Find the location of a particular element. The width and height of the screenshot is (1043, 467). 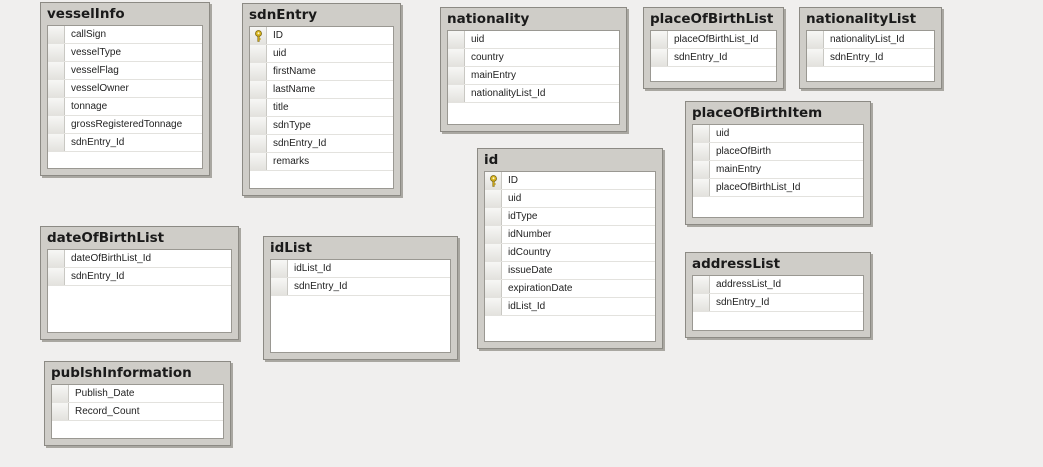

column-row: firstName is located at coordinates (321, 72).